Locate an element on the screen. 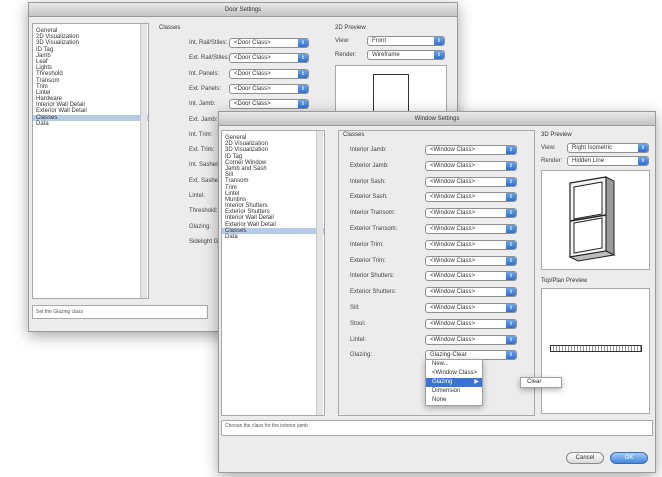 The image size is (662, 477). window-render-row: Render: Hidden Line ⇕ is located at coordinates (595, 161).